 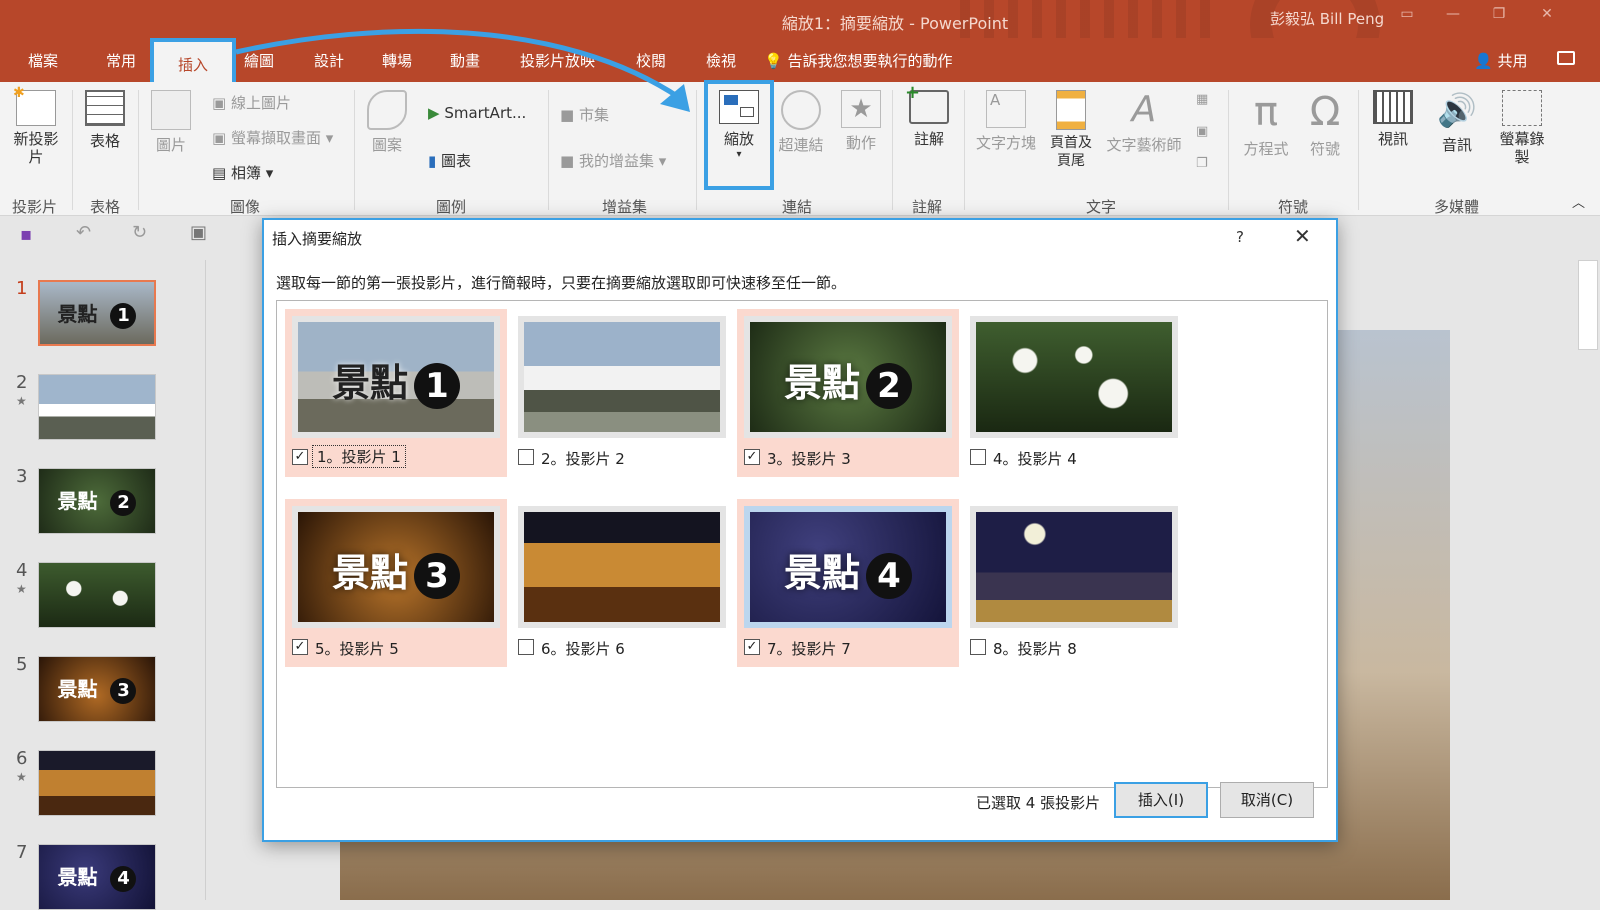 I want to click on photo-album-button: ▤ 相簿 ▾, so click(x=242, y=172).